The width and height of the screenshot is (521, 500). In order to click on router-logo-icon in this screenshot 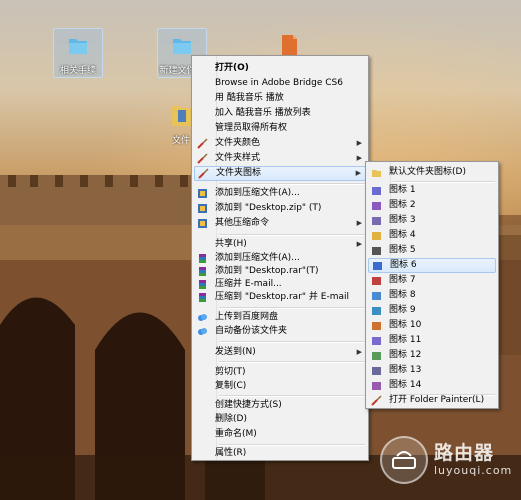, I will do `click(404, 460)`.